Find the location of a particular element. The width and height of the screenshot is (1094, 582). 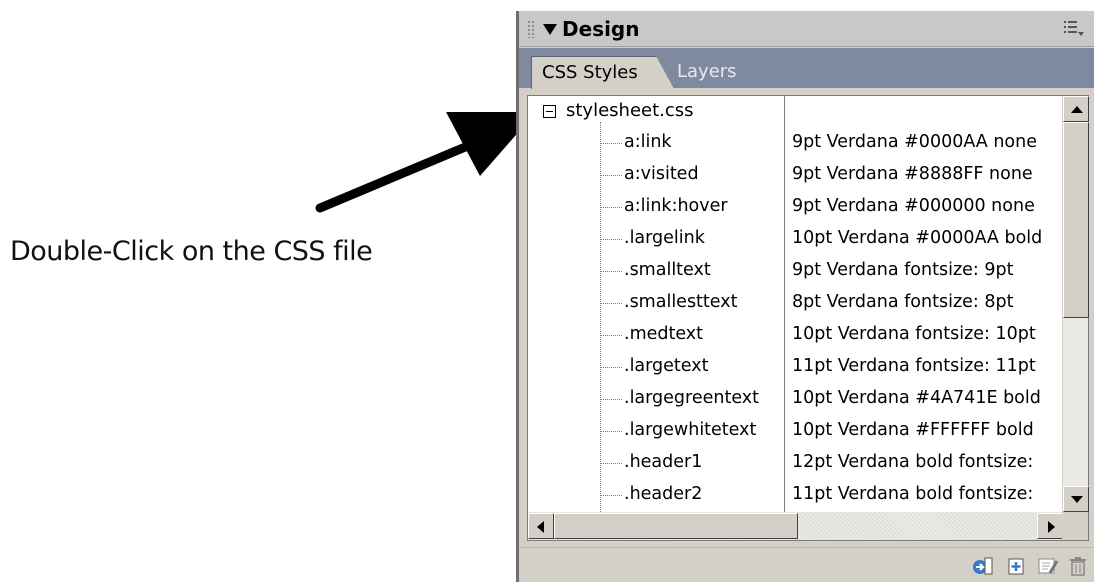

rule-properties: 9pt Verdana fontsize: 9pt is located at coordinates (903, 270).